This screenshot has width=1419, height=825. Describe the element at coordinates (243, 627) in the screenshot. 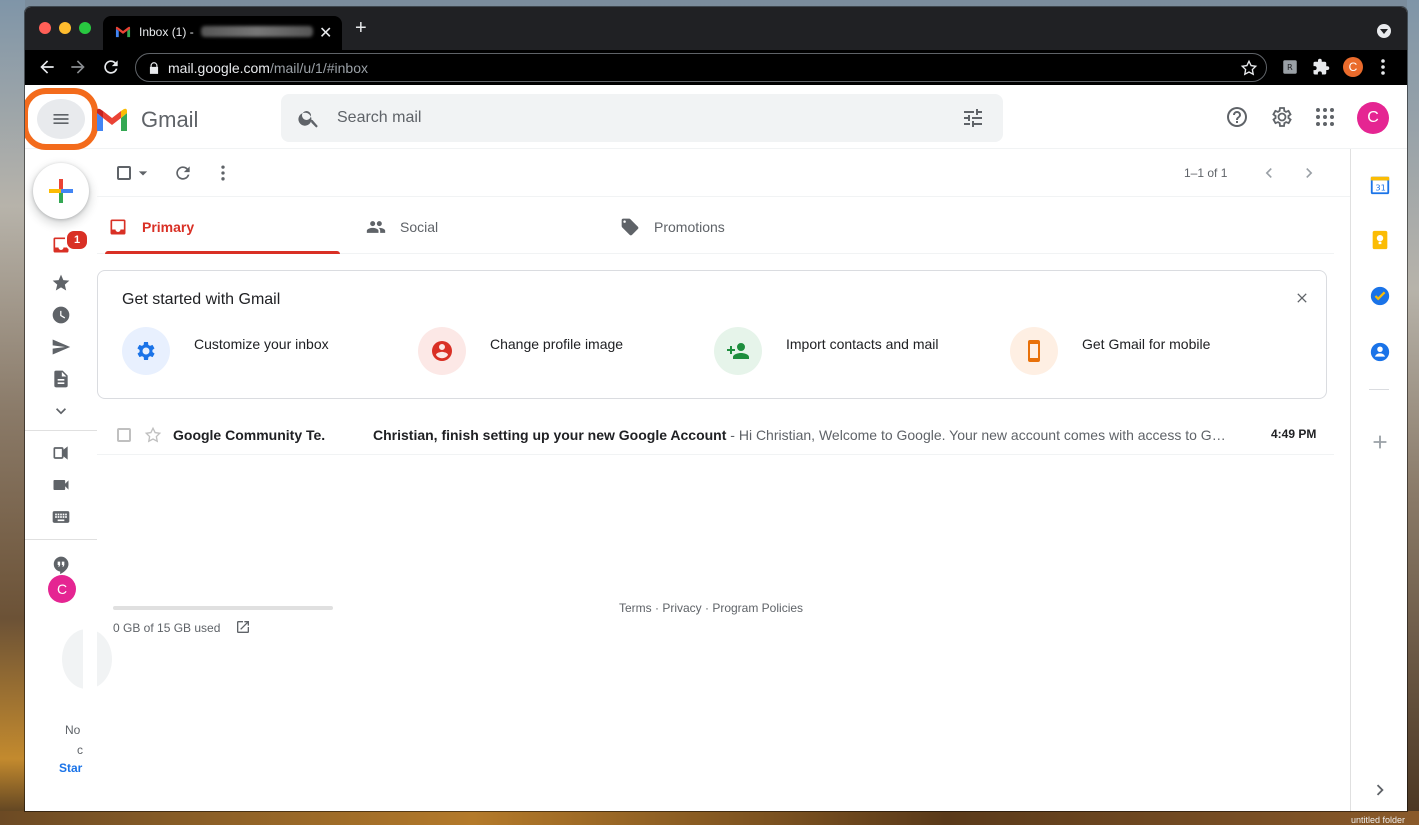

I see `external-link-icon` at that location.